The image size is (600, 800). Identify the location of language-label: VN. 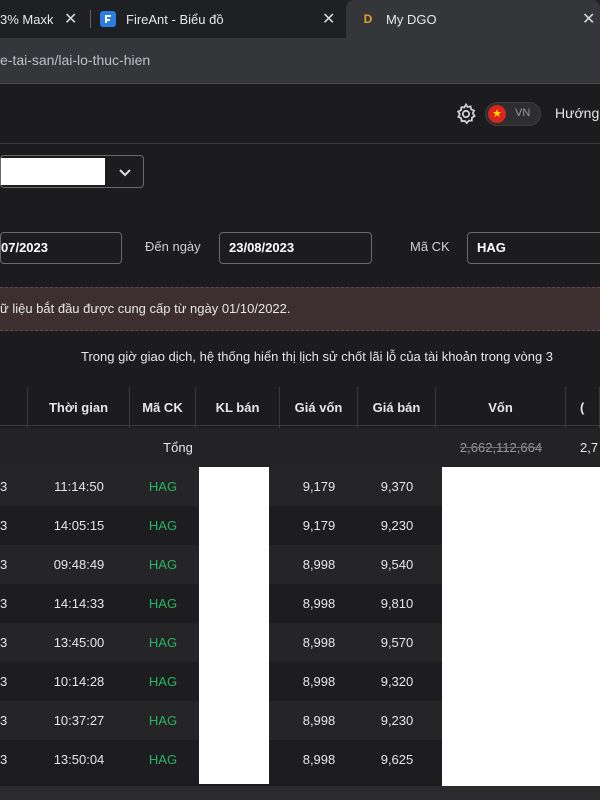
(523, 113).